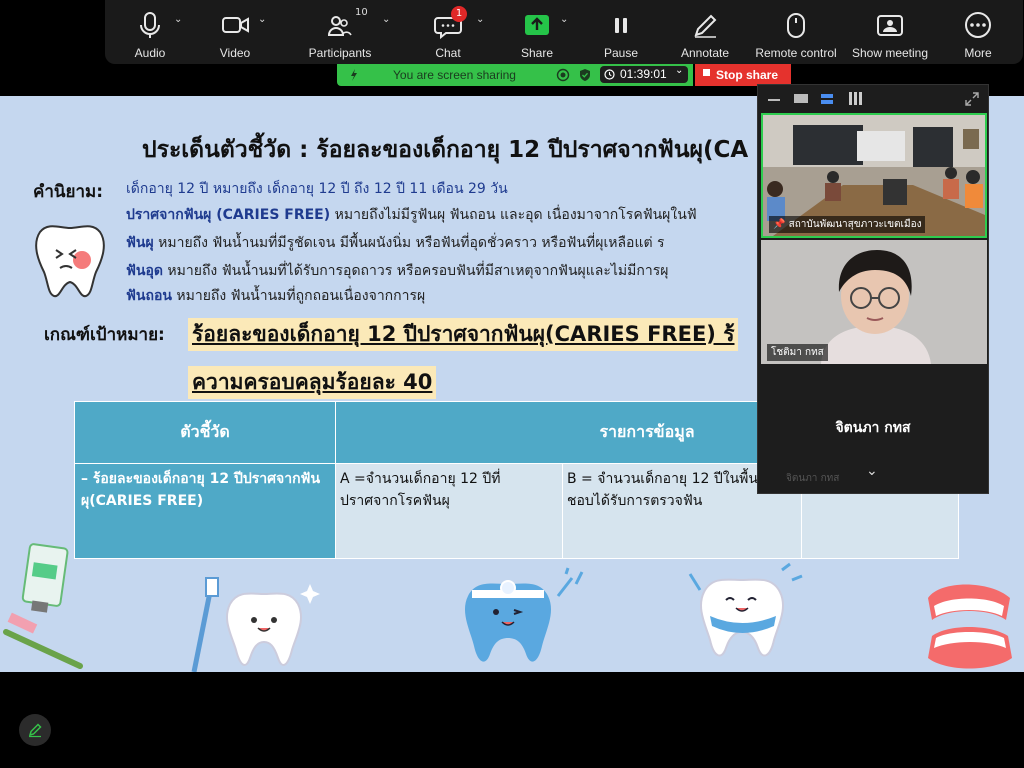 This screenshot has width=1024, height=768. I want to click on table-header-indicator: ตัวชี้วัด, so click(205, 432).